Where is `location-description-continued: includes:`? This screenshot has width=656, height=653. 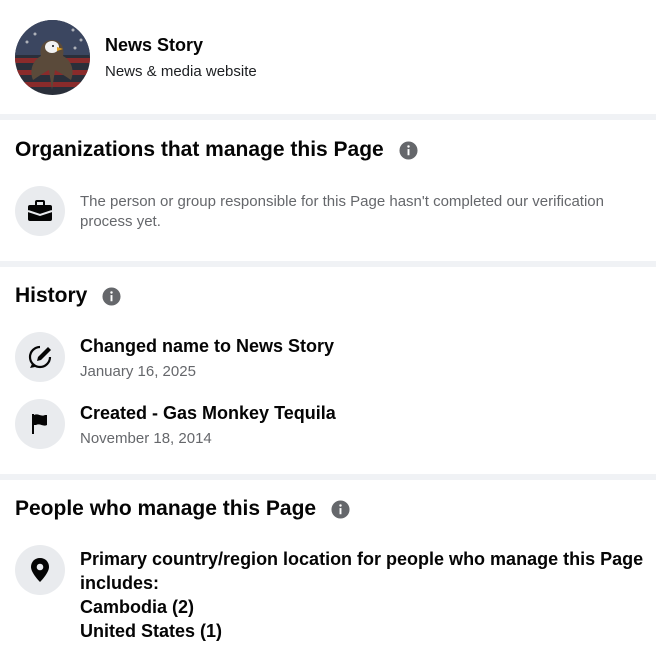
location-description-continued: includes: is located at coordinates (120, 583).